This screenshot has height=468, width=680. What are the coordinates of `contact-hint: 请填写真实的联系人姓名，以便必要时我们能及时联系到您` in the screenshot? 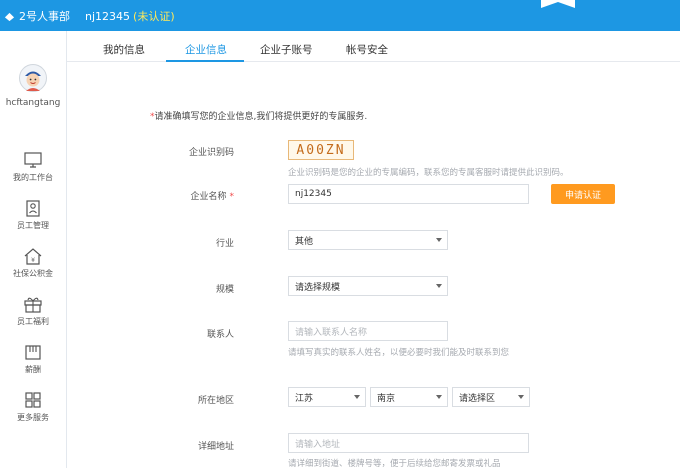 It's located at (399, 353).